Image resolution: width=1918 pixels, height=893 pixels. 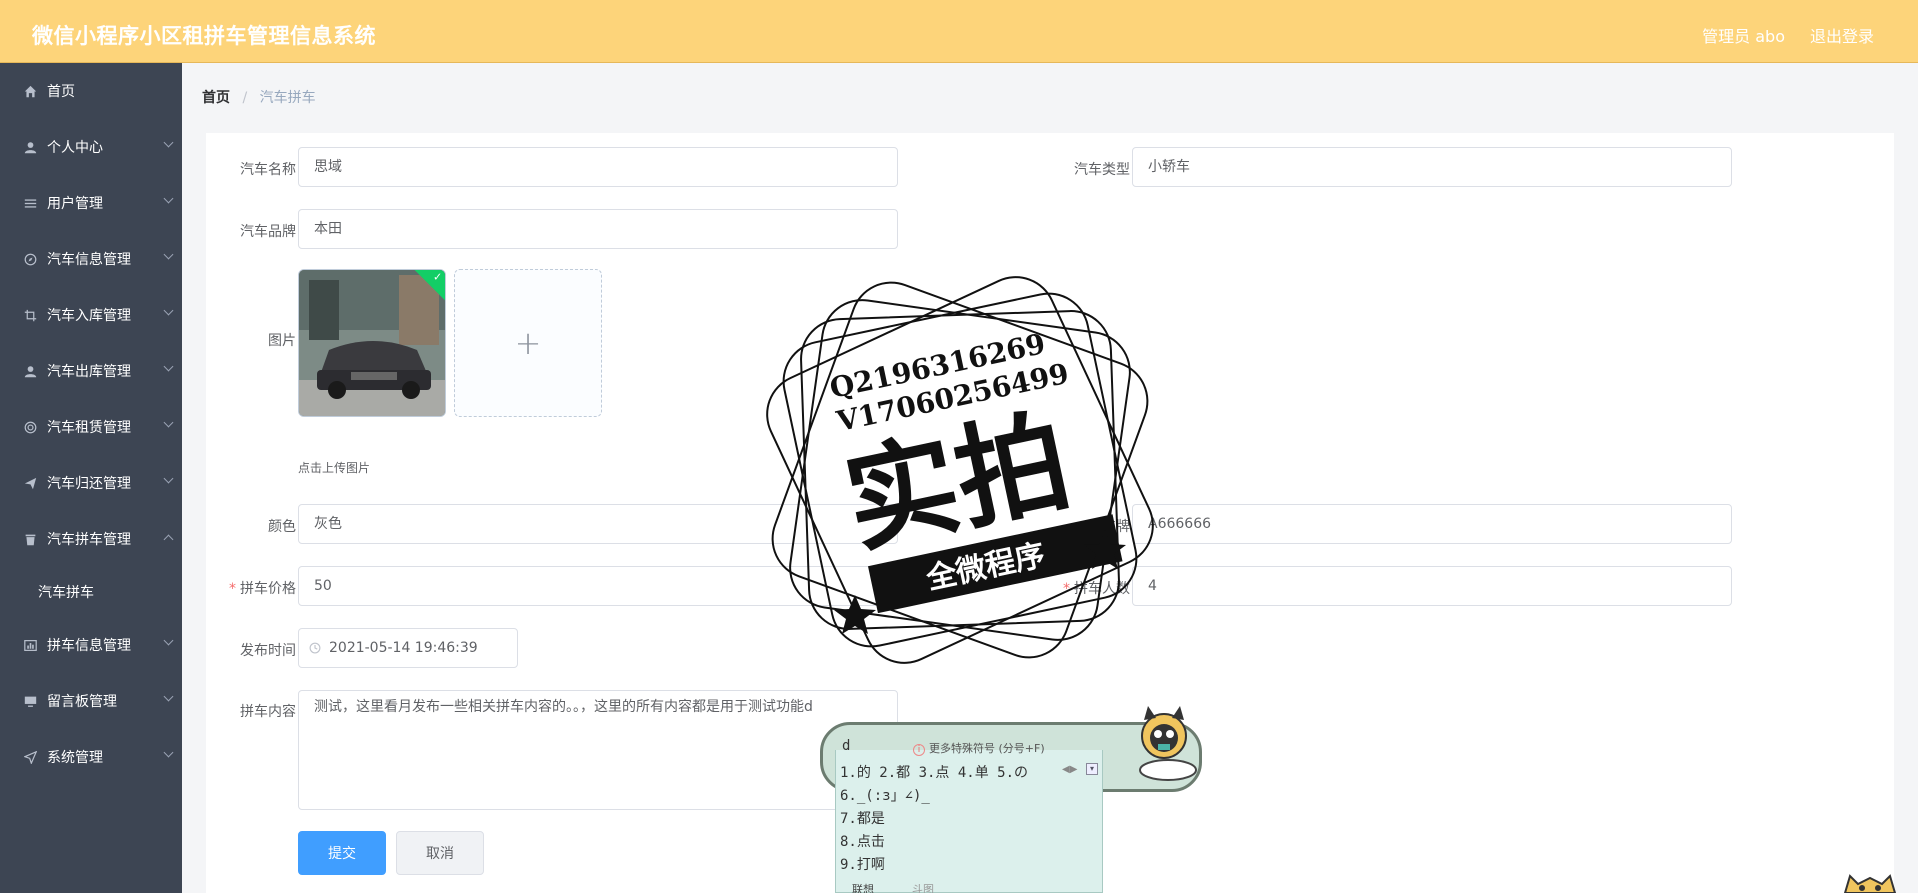 I want to click on add-image-button: +, so click(x=528, y=343).